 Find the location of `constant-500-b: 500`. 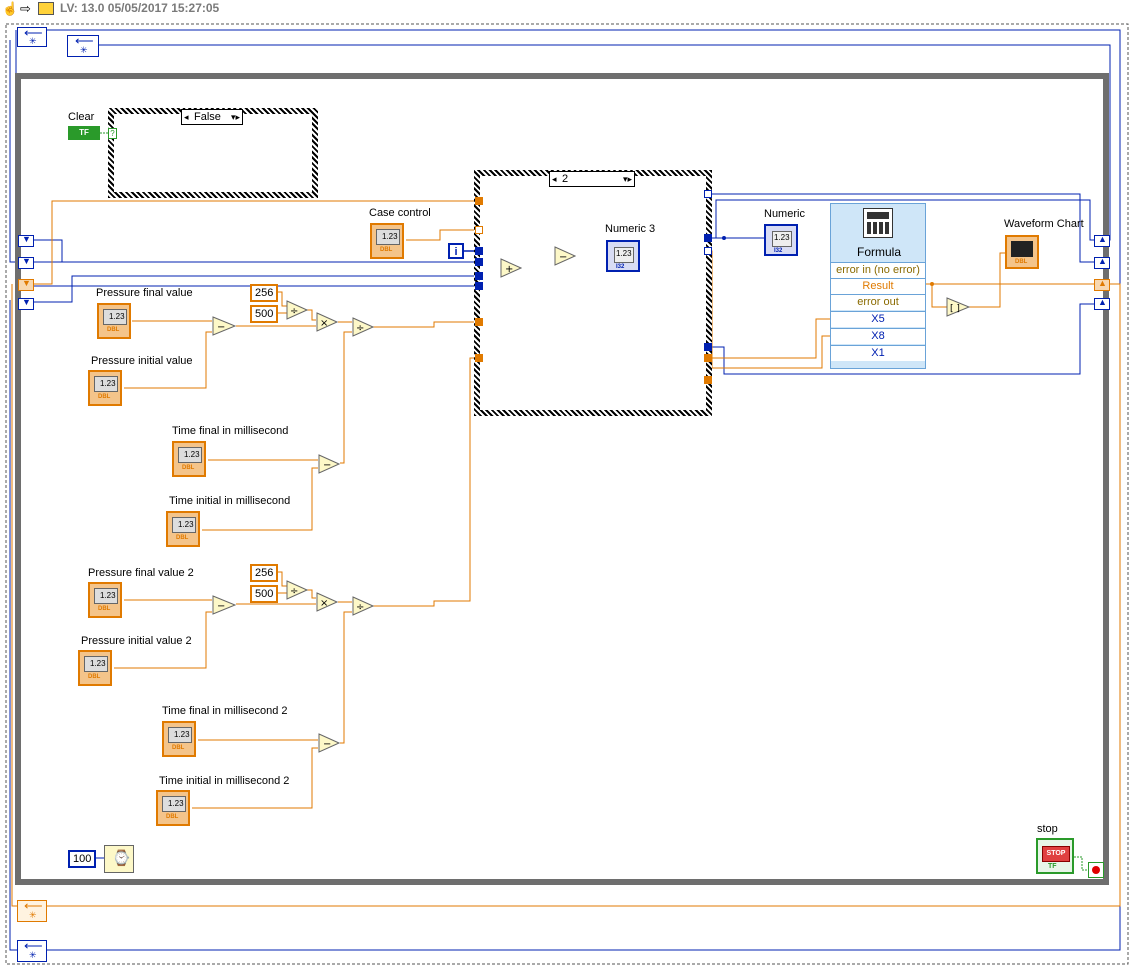

constant-500-b: 500 is located at coordinates (264, 594).